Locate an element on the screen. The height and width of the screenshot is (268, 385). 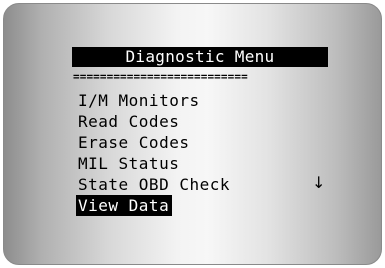
menu-item-state-obd-check: State OBD Check is located at coordinates (154, 184).